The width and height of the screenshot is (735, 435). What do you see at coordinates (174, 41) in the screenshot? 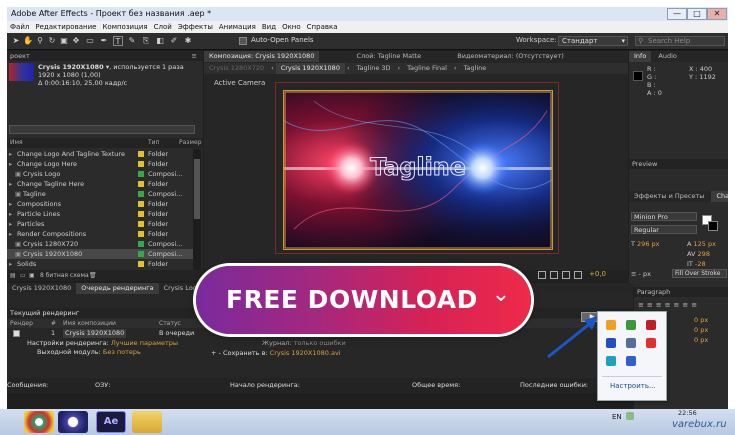
I see `roto-brush-tool-icon: ✐` at bounding box center [174, 41].